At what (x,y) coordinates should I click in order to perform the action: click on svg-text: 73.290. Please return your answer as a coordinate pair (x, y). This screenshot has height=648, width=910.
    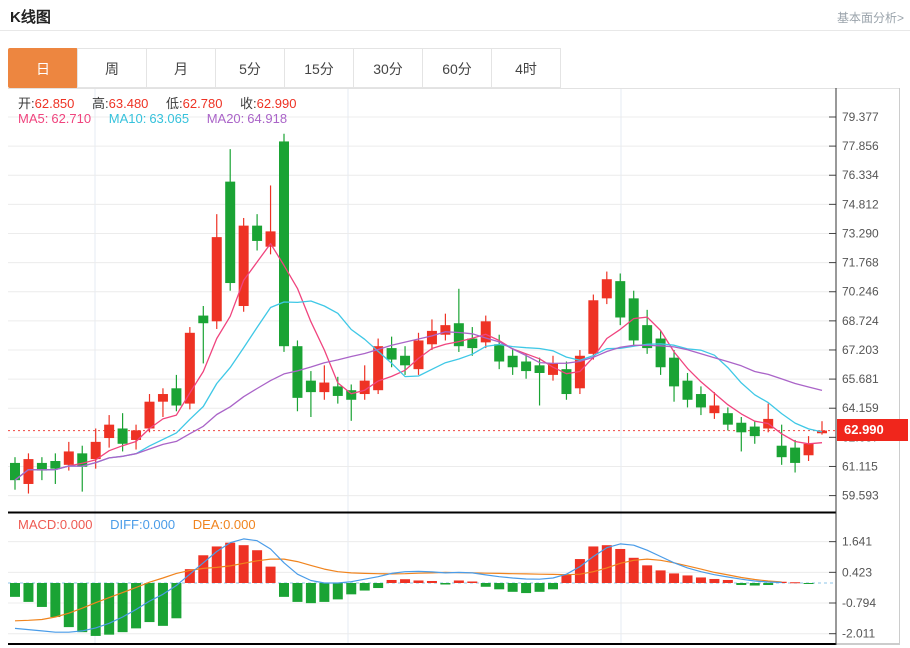
    Looking at the image, I should click on (860, 233).